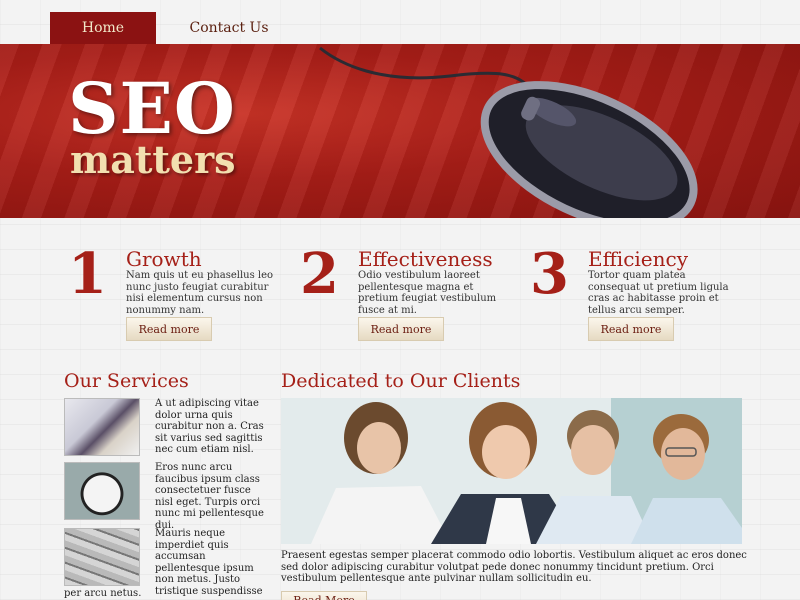  I want to click on feature-title: Effectiveness, so click(425, 259).